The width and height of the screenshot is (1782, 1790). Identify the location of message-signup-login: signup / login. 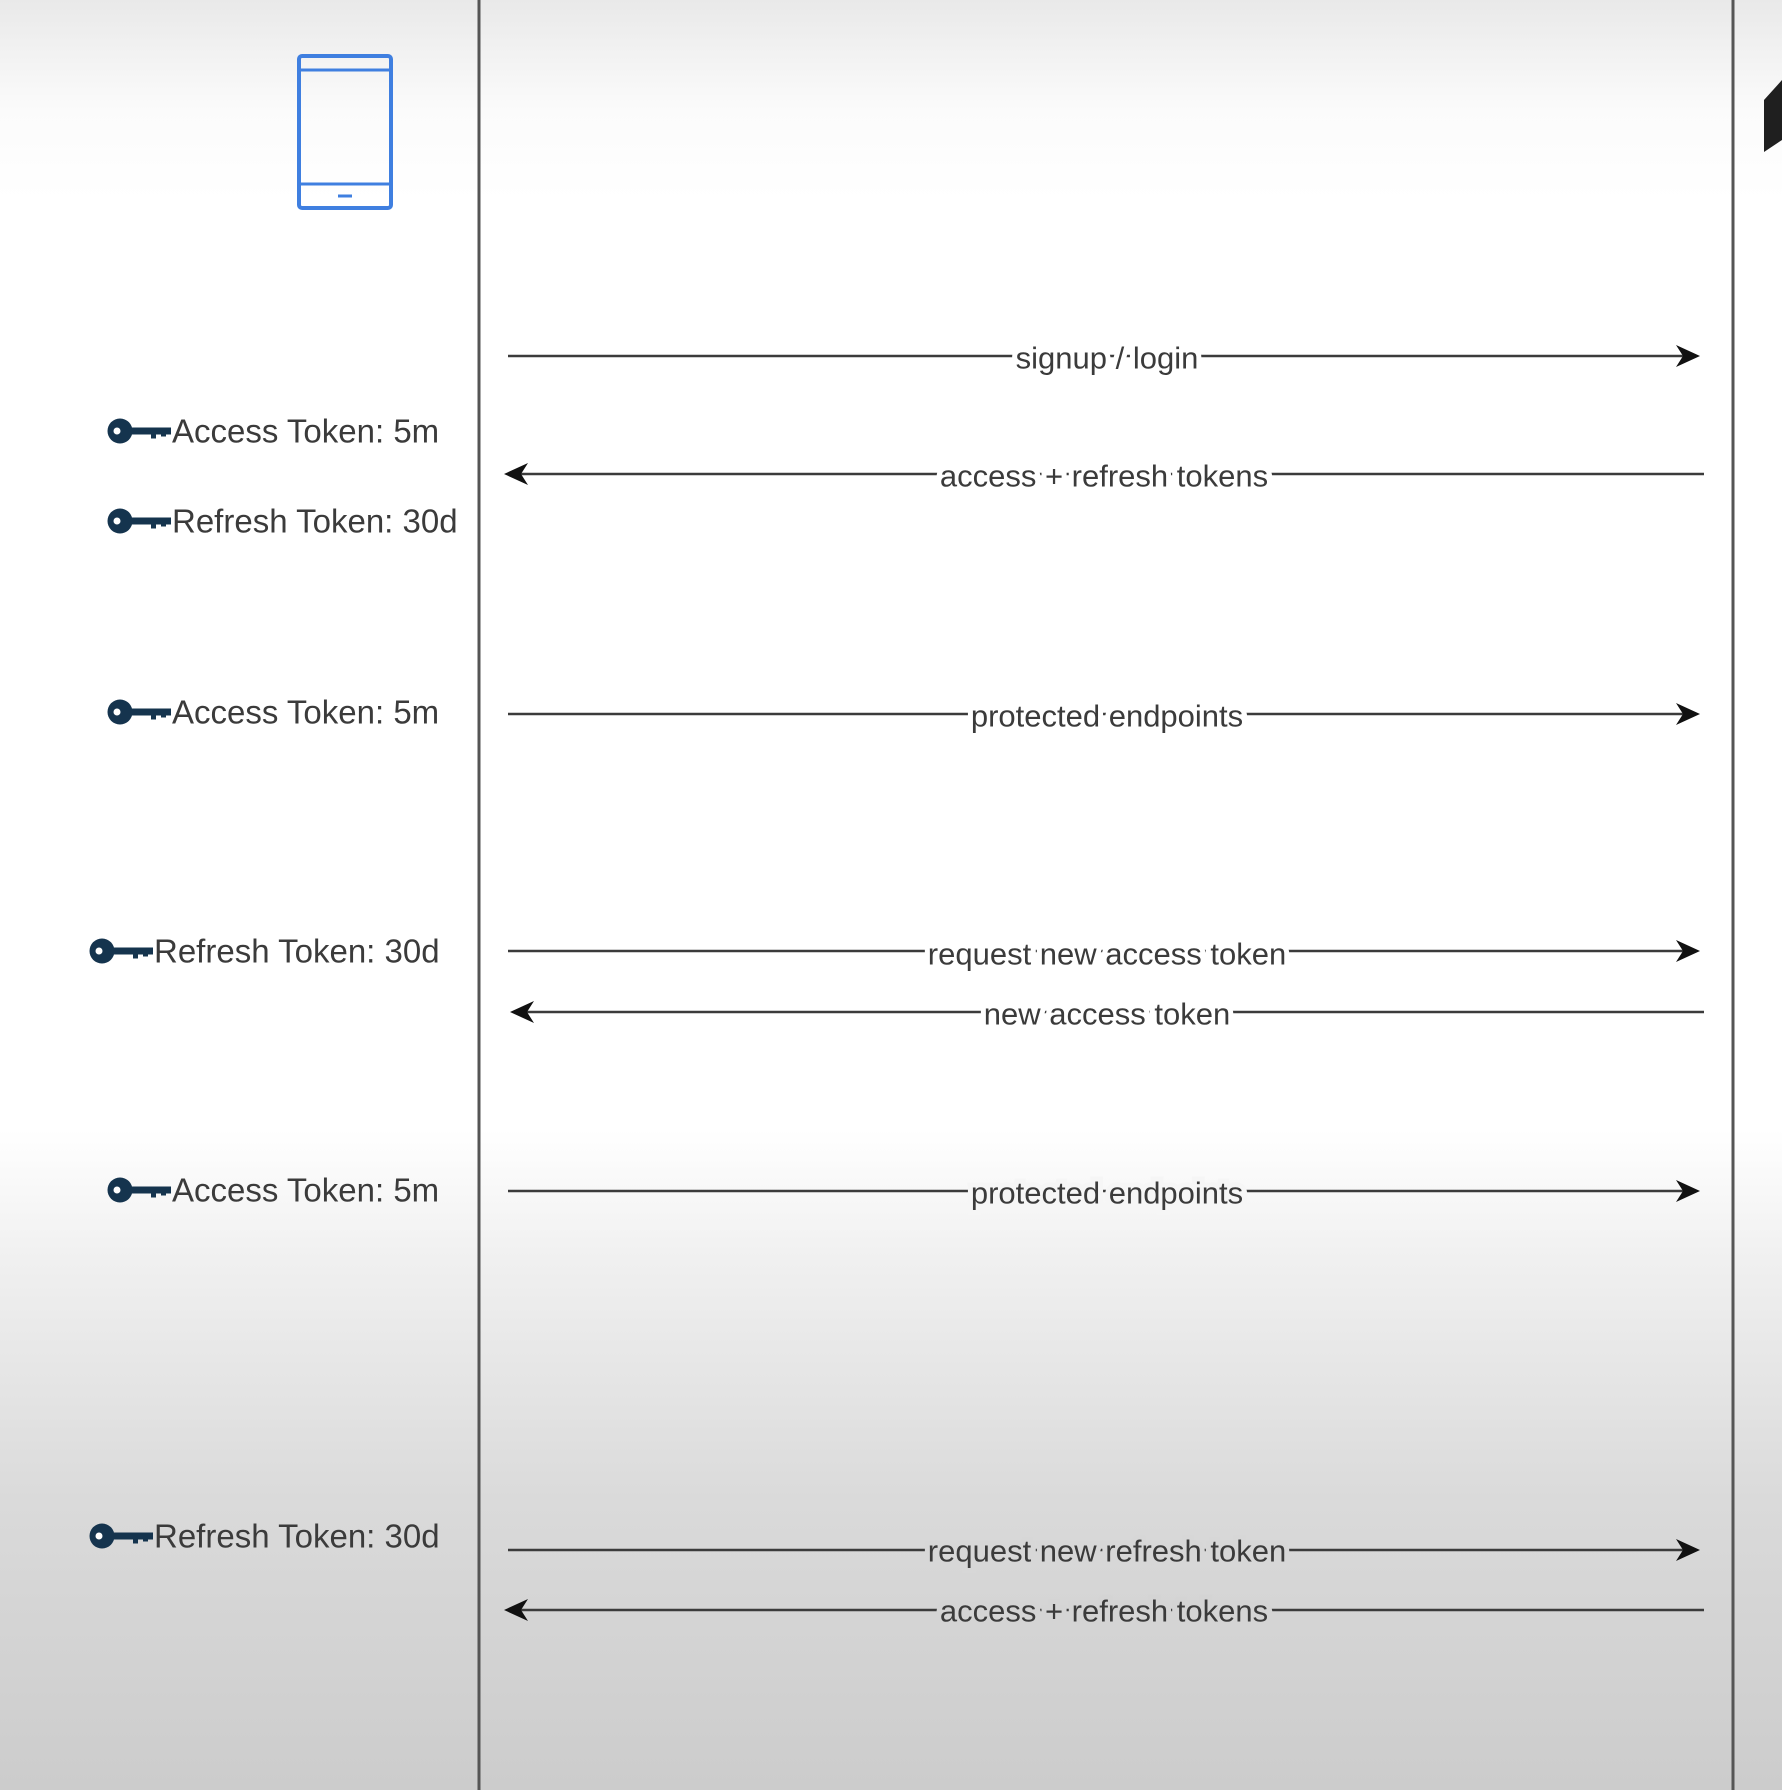
(1104, 358).